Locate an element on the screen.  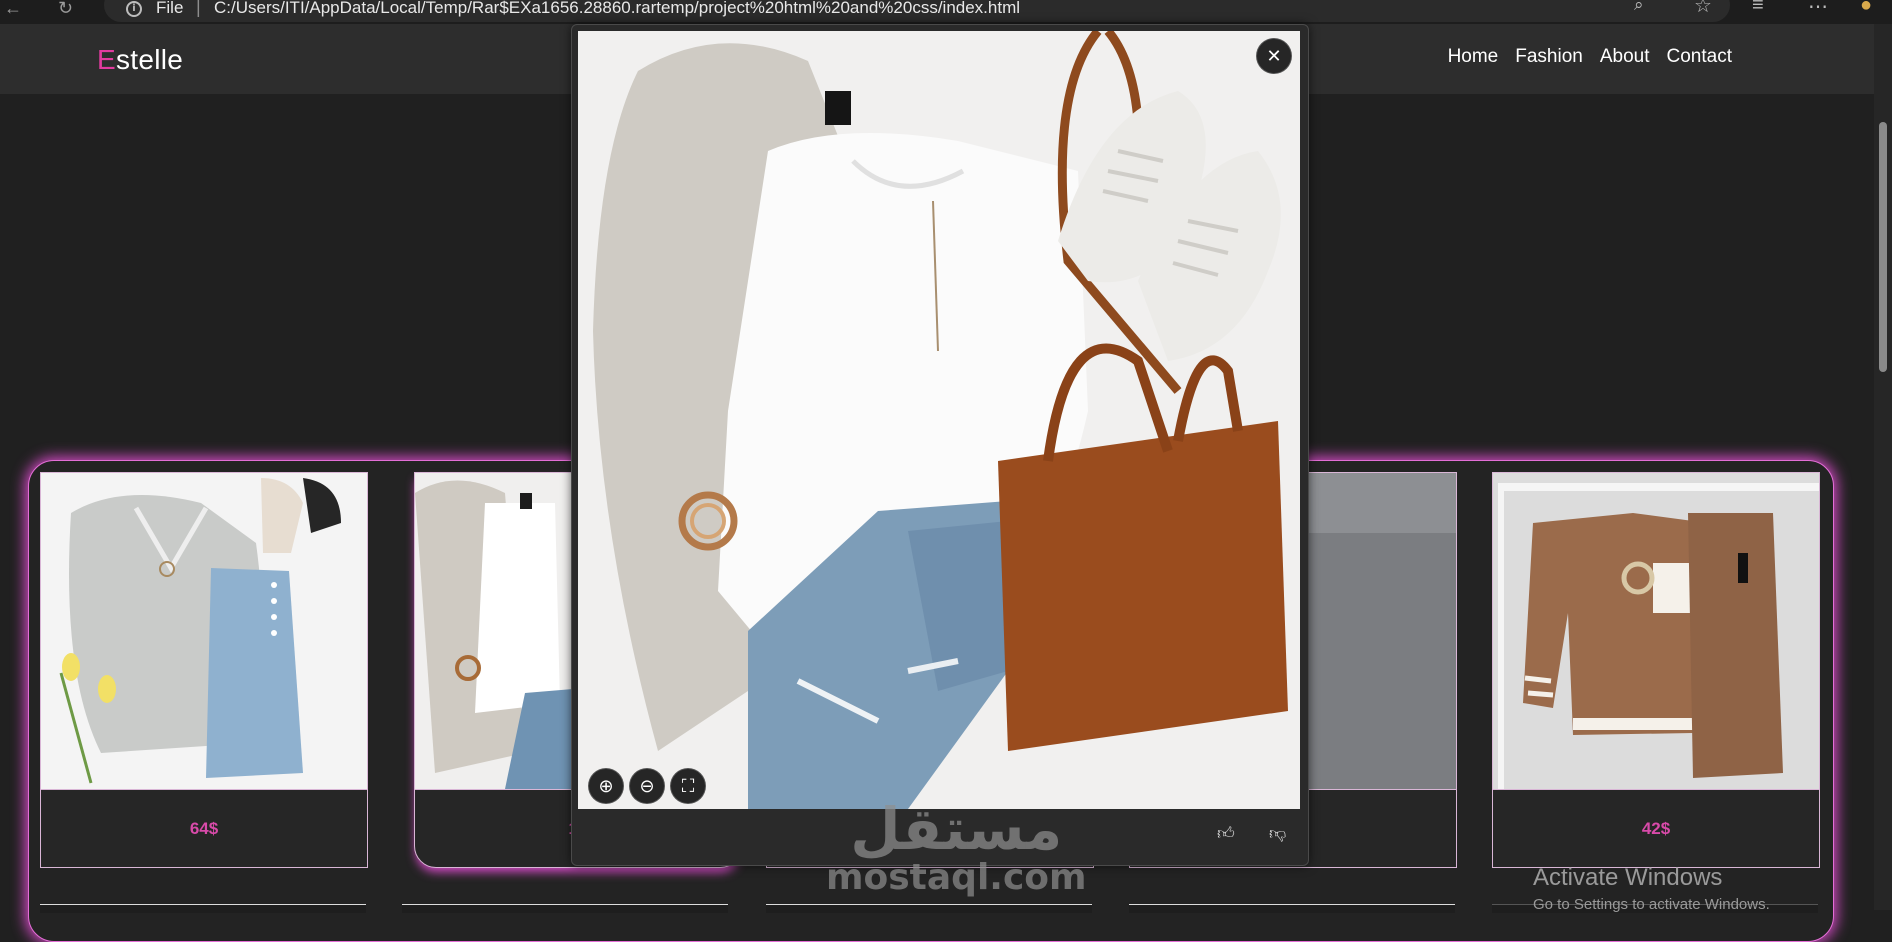
nav-fashion: Fashion is located at coordinates (1549, 57).